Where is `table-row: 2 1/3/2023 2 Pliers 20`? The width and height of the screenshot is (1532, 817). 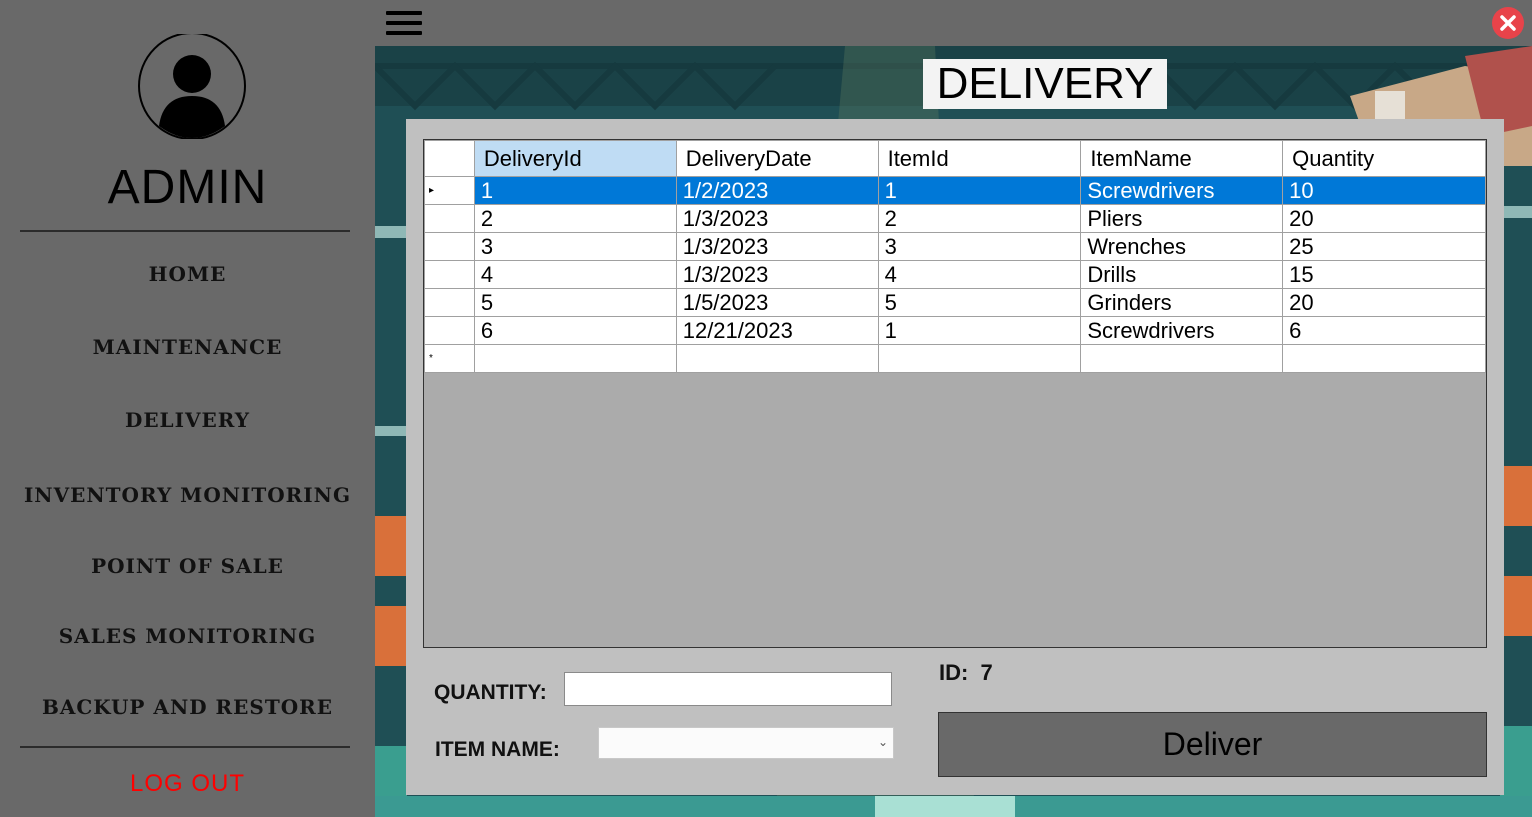
table-row: 2 1/3/2023 2 Pliers 20 is located at coordinates (955, 218).